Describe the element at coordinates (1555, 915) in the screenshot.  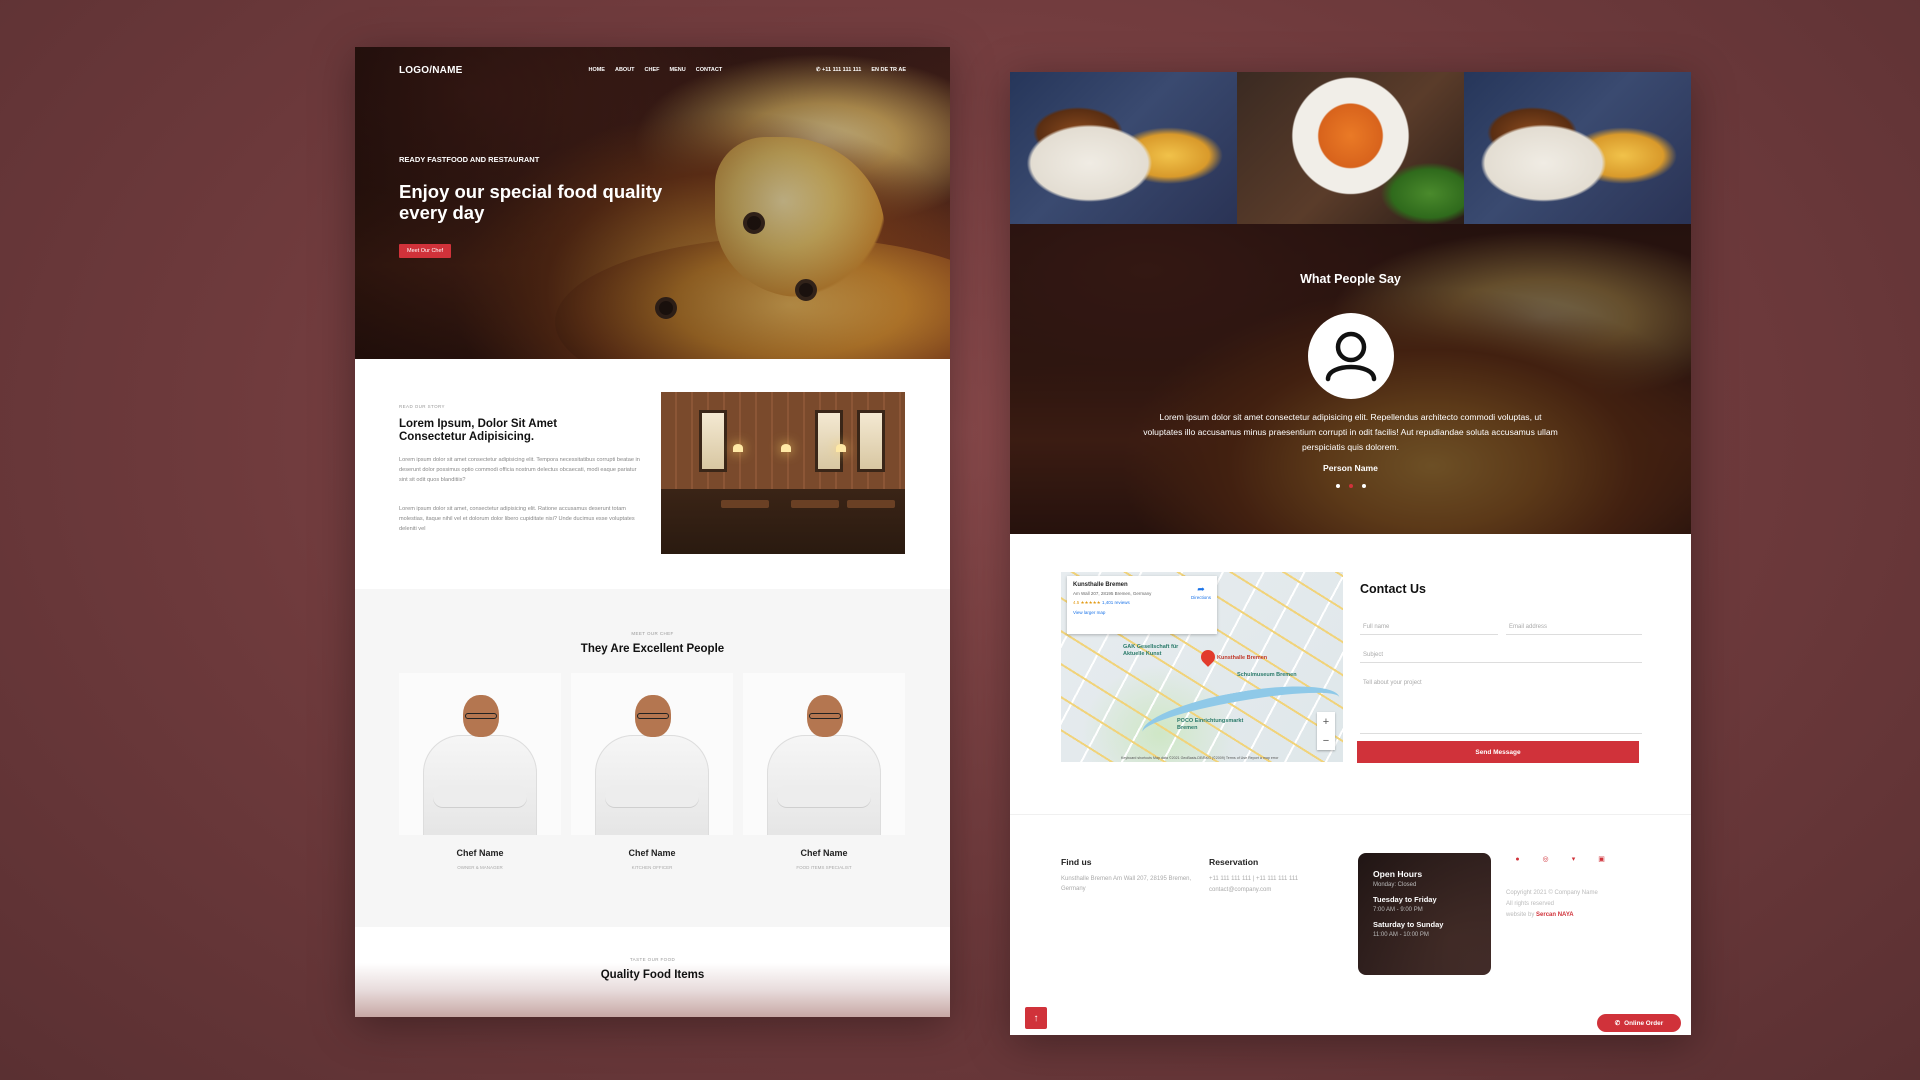
I see `author-link: Sercan NAYA` at that location.